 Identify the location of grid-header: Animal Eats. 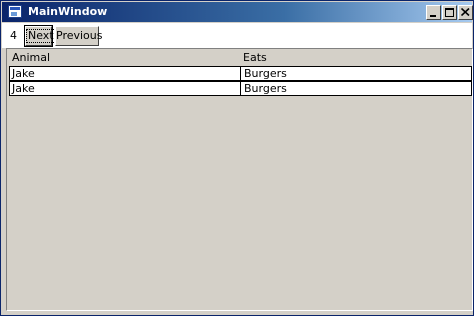
(239, 57).